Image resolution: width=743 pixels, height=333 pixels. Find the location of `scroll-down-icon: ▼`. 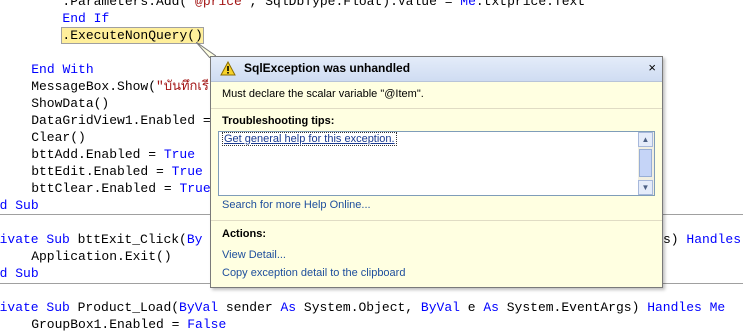

scroll-down-icon: ▼ is located at coordinates (645, 187).